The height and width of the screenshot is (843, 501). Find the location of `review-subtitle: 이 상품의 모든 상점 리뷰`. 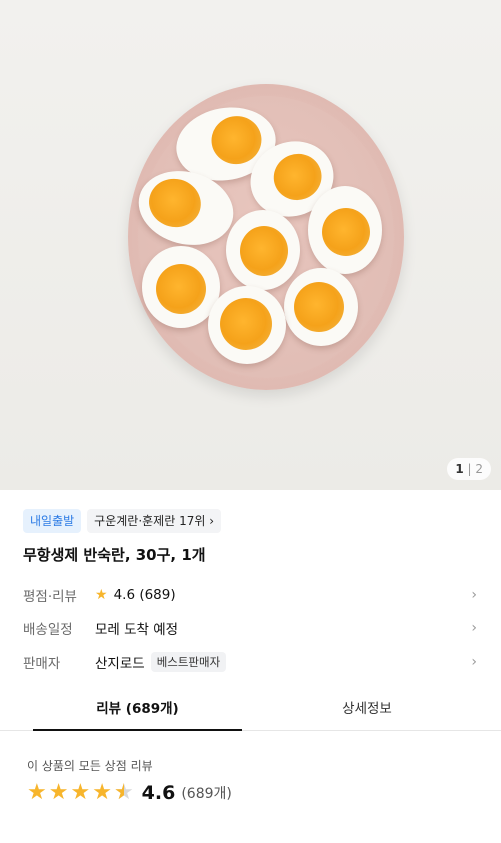

review-subtitle: 이 상품의 모든 상점 리뷰 is located at coordinates (90, 766).